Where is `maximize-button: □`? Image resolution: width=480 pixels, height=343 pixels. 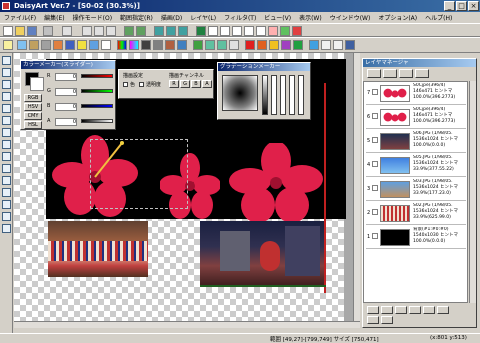 maximize-button: □ is located at coordinates (461, 6).